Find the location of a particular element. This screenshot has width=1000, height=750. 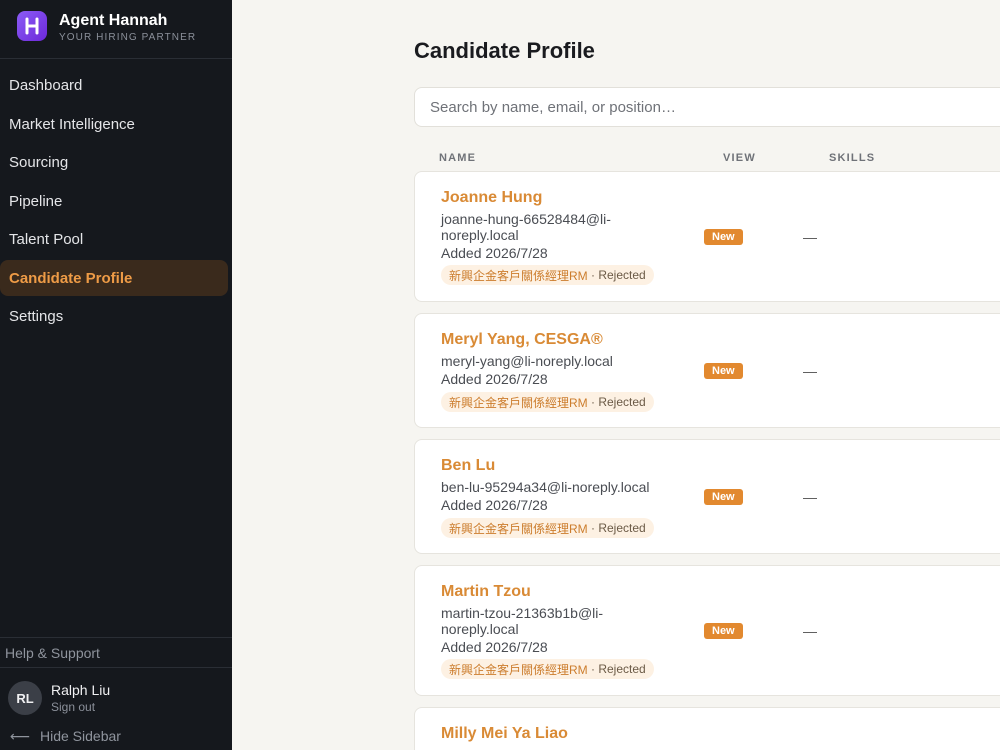

h-letter-icon is located at coordinates (32, 26).